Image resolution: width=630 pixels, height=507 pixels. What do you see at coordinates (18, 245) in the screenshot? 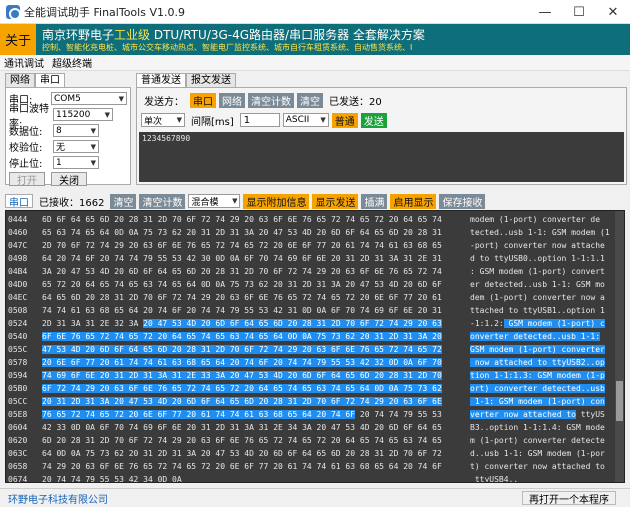
I see `hex-address: 047C` at bounding box center [18, 245].